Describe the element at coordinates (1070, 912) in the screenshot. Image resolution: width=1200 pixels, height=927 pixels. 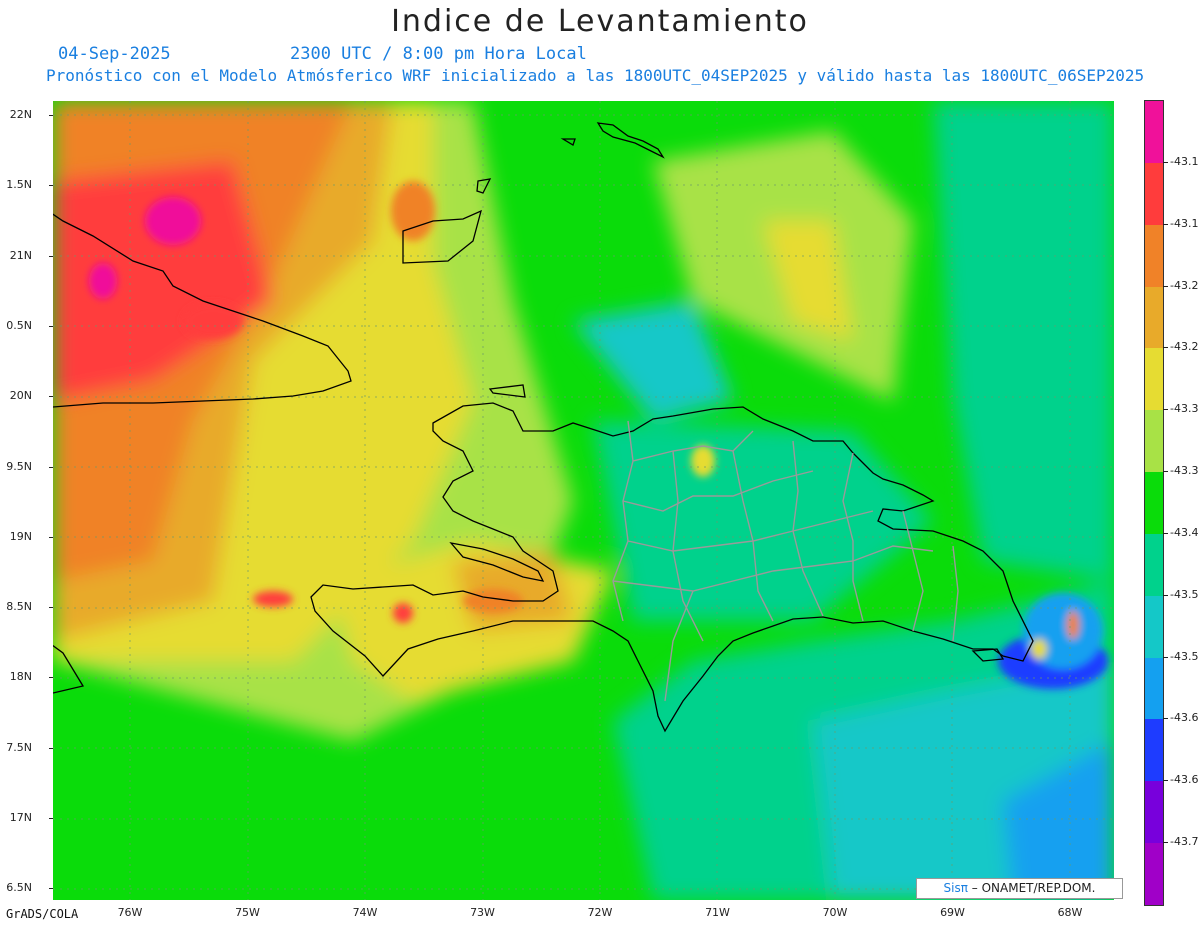
I see `lon-label: 68W` at that location.